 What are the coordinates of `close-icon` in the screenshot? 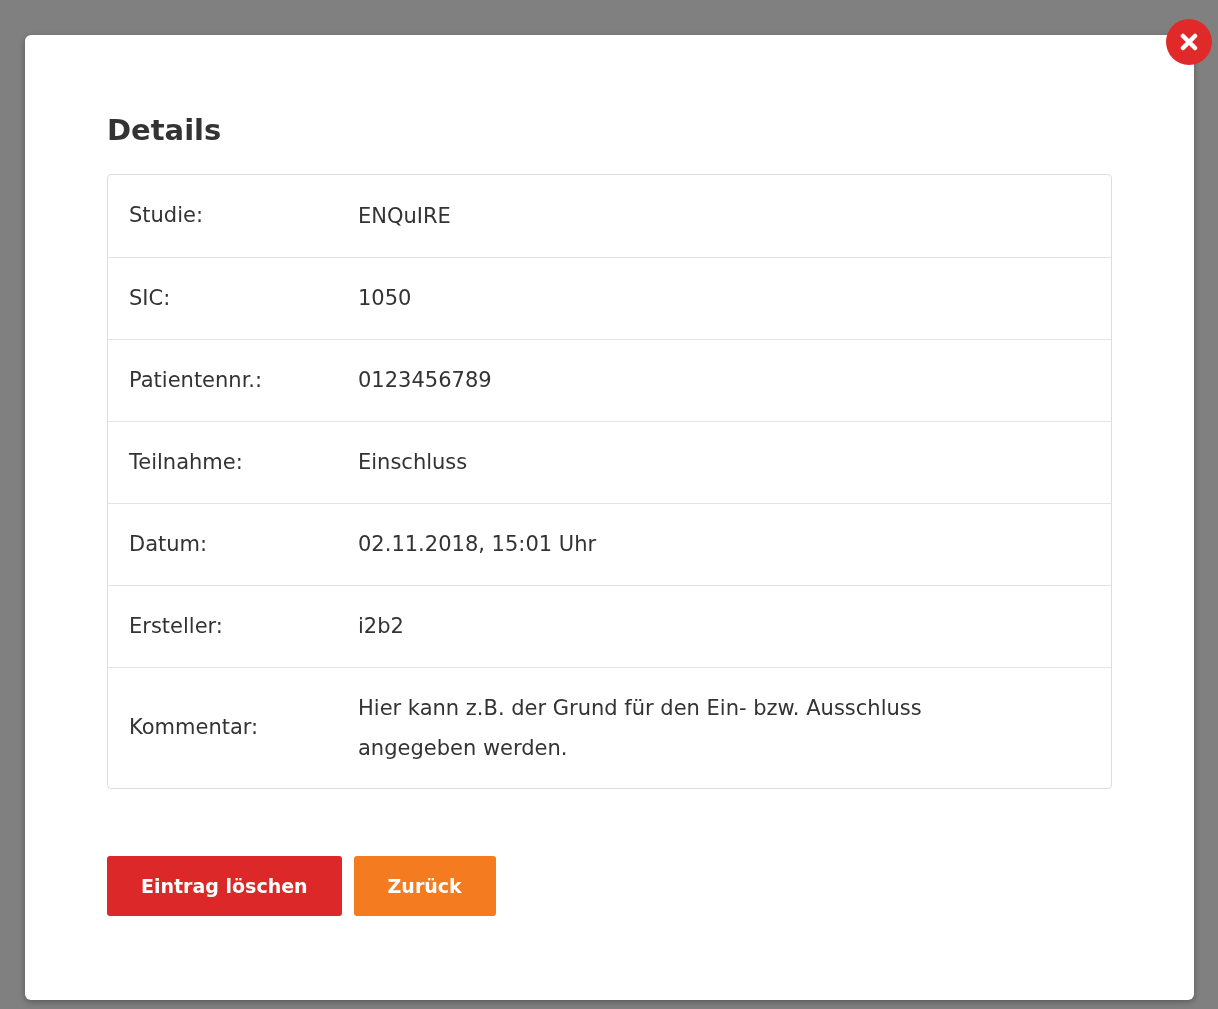 It's located at (1189, 42).